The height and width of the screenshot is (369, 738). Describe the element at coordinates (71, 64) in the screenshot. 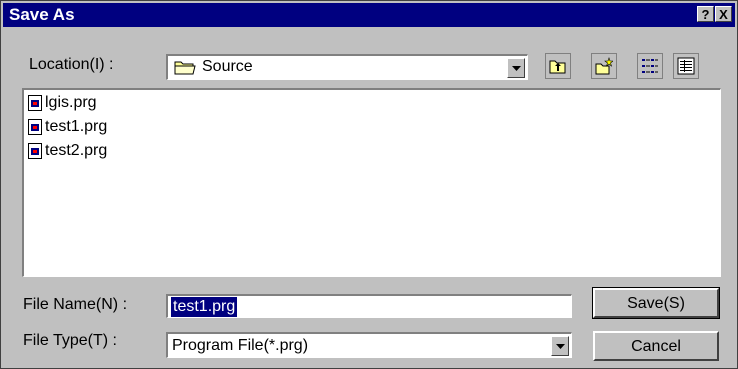

I see `location-label: Location(I) :` at that location.